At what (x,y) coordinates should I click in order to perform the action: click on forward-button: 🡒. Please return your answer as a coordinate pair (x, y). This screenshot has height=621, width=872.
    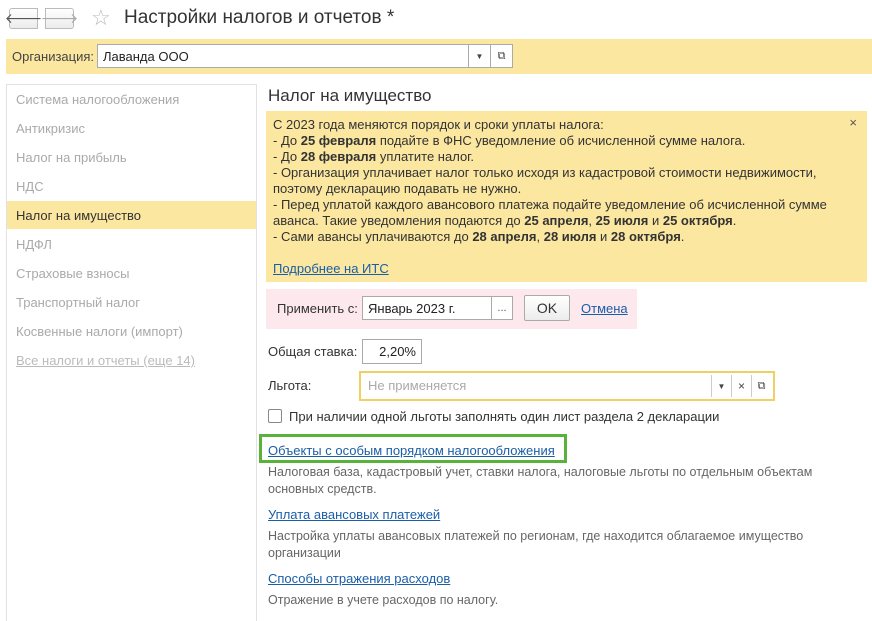
    Looking at the image, I should click on (59, 18).